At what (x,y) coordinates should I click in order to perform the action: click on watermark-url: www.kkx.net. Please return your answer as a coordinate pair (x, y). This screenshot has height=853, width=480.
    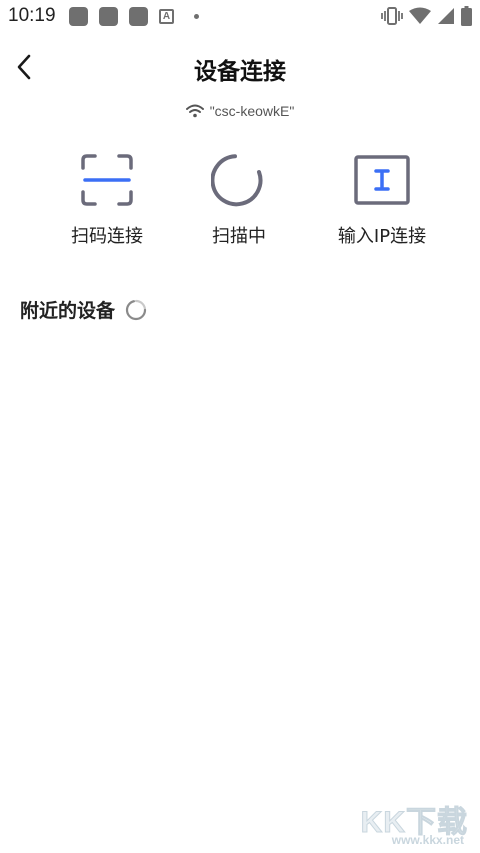
    Looking at the image, I should click on (427, 840).